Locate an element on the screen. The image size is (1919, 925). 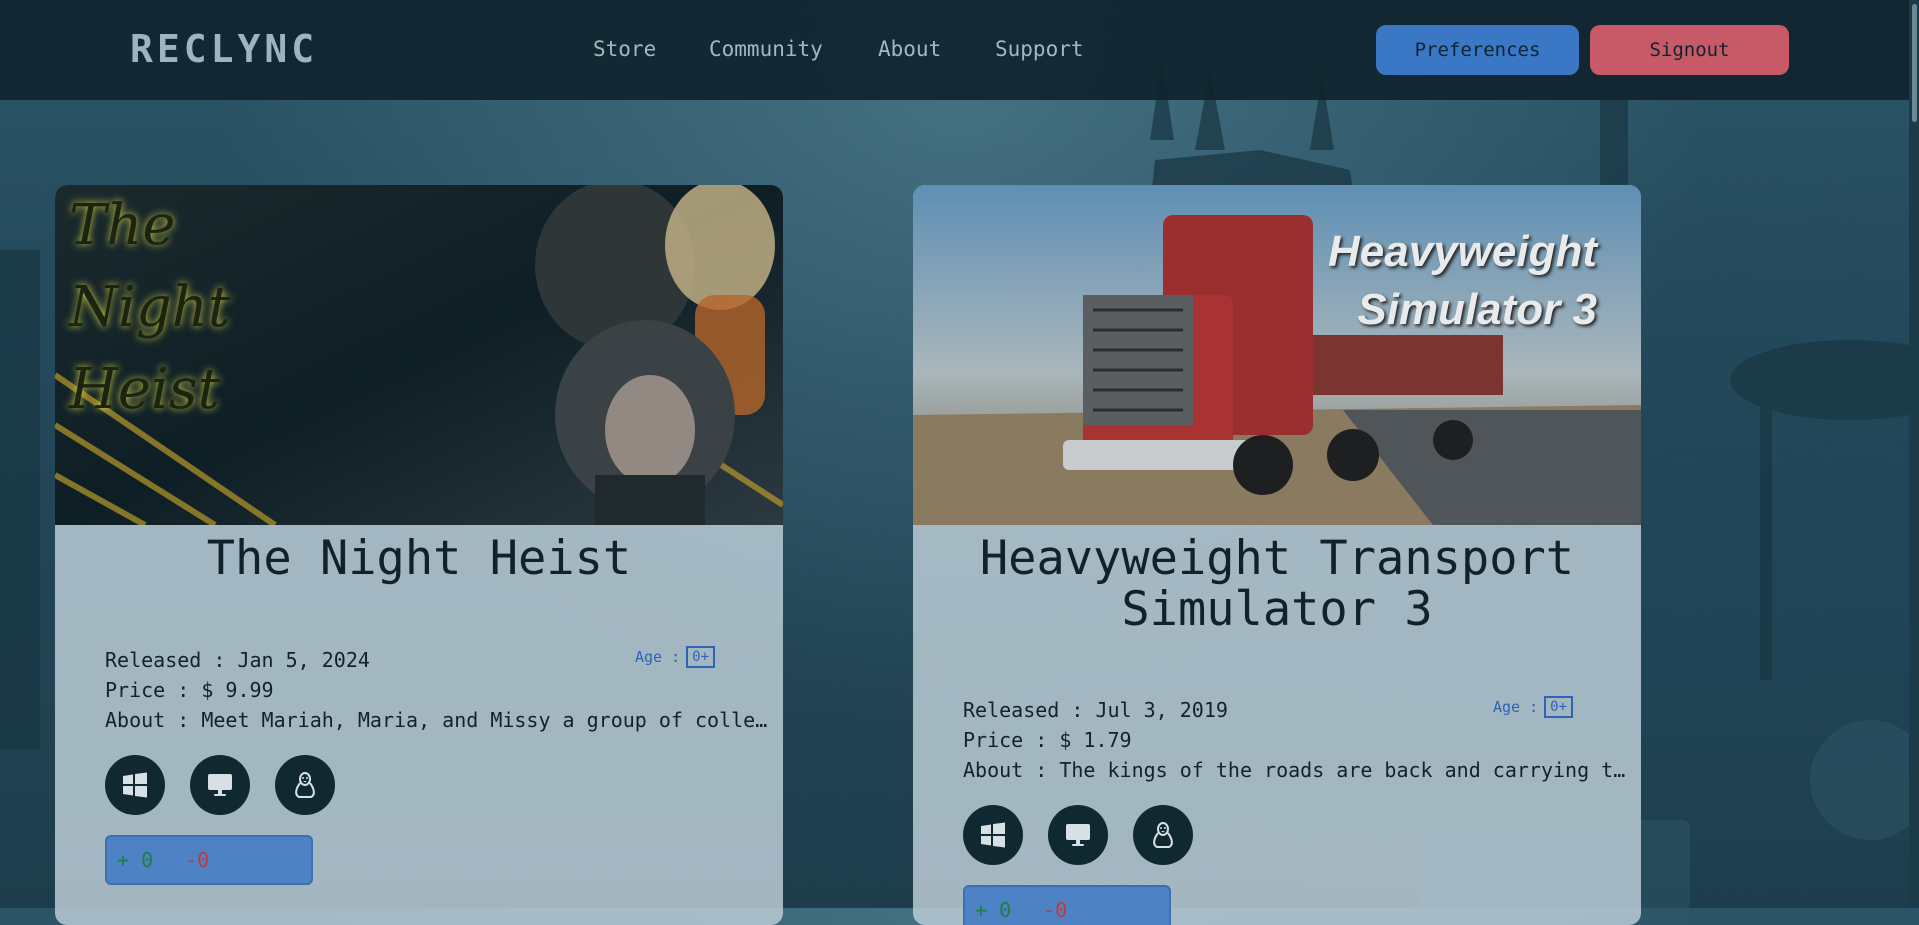
game-cover-image: Heavyweight Simulator 3 is located at coordinates (1277, 355).